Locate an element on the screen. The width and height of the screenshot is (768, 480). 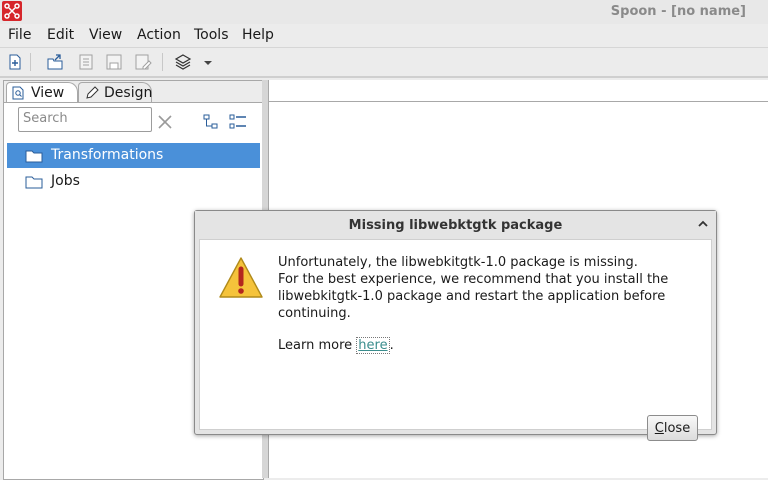
canvas-tabstrip is located at coordinates (518, 91).